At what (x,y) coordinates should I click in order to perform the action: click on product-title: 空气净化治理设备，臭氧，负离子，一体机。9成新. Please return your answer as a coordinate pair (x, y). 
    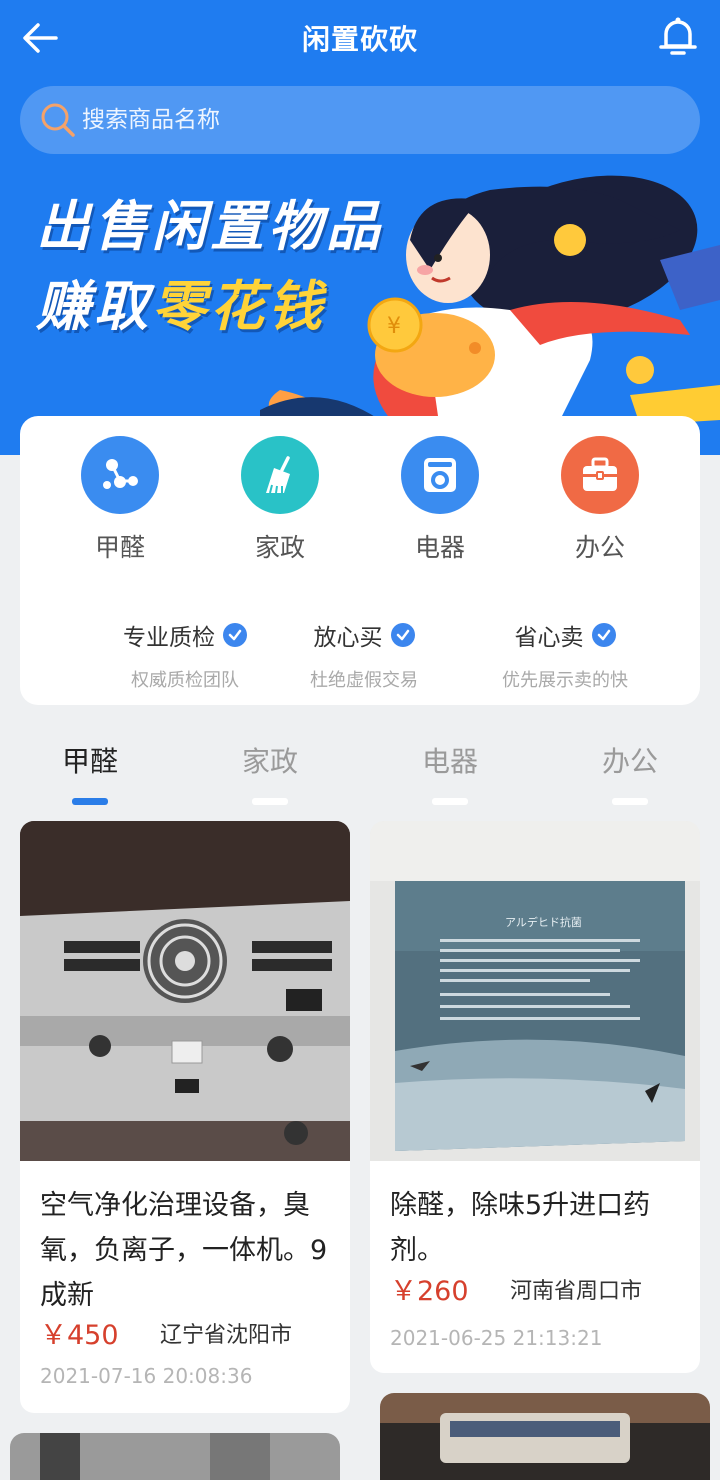
    Looking at the image, I should click on (184, 1250).